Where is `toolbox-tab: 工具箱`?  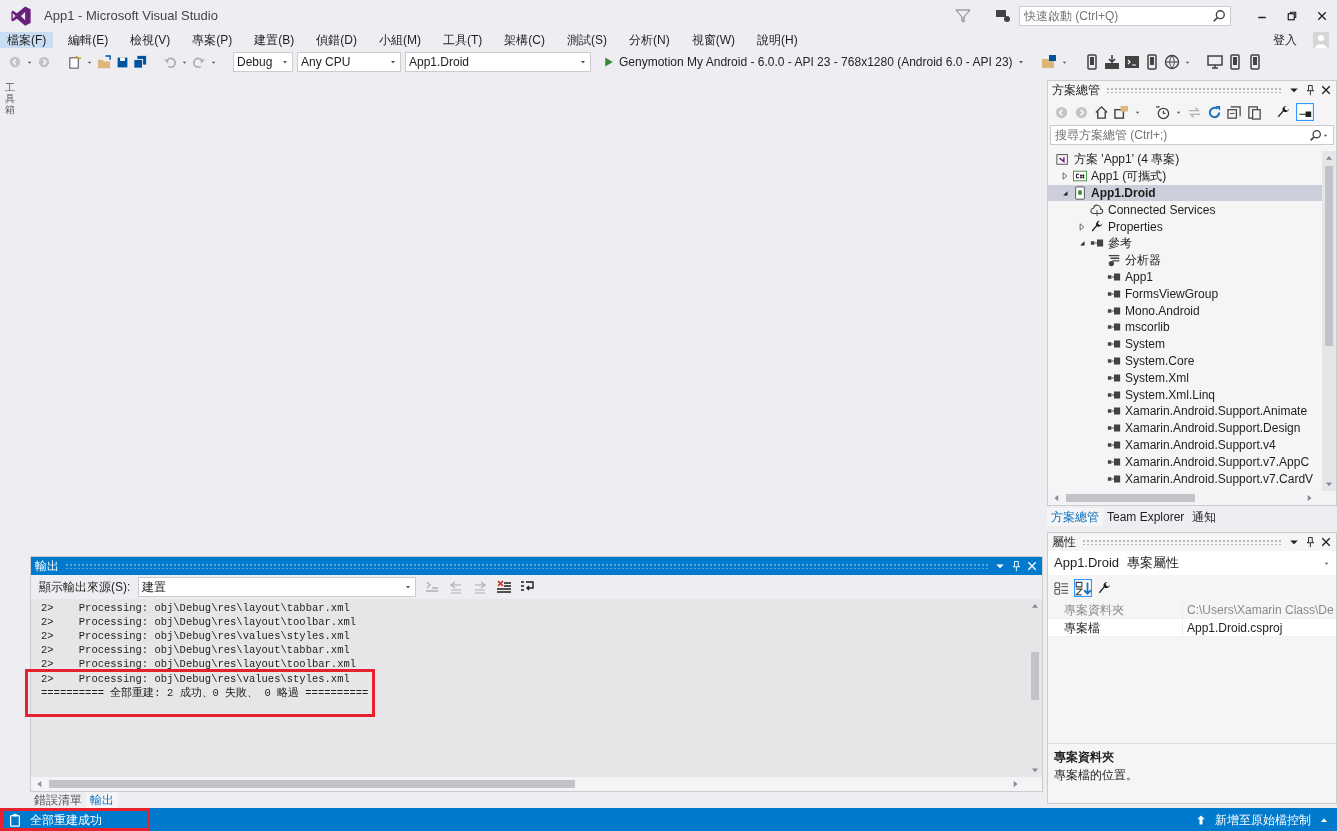
toolbox-tab: 工具箱 is located at coordinates (10, 98).